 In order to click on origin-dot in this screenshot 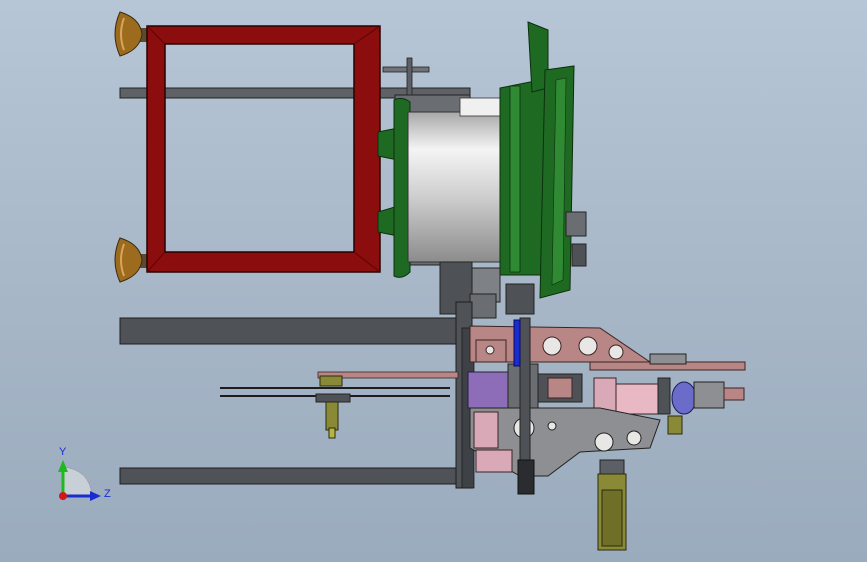, I will do `click(63, 496)`.